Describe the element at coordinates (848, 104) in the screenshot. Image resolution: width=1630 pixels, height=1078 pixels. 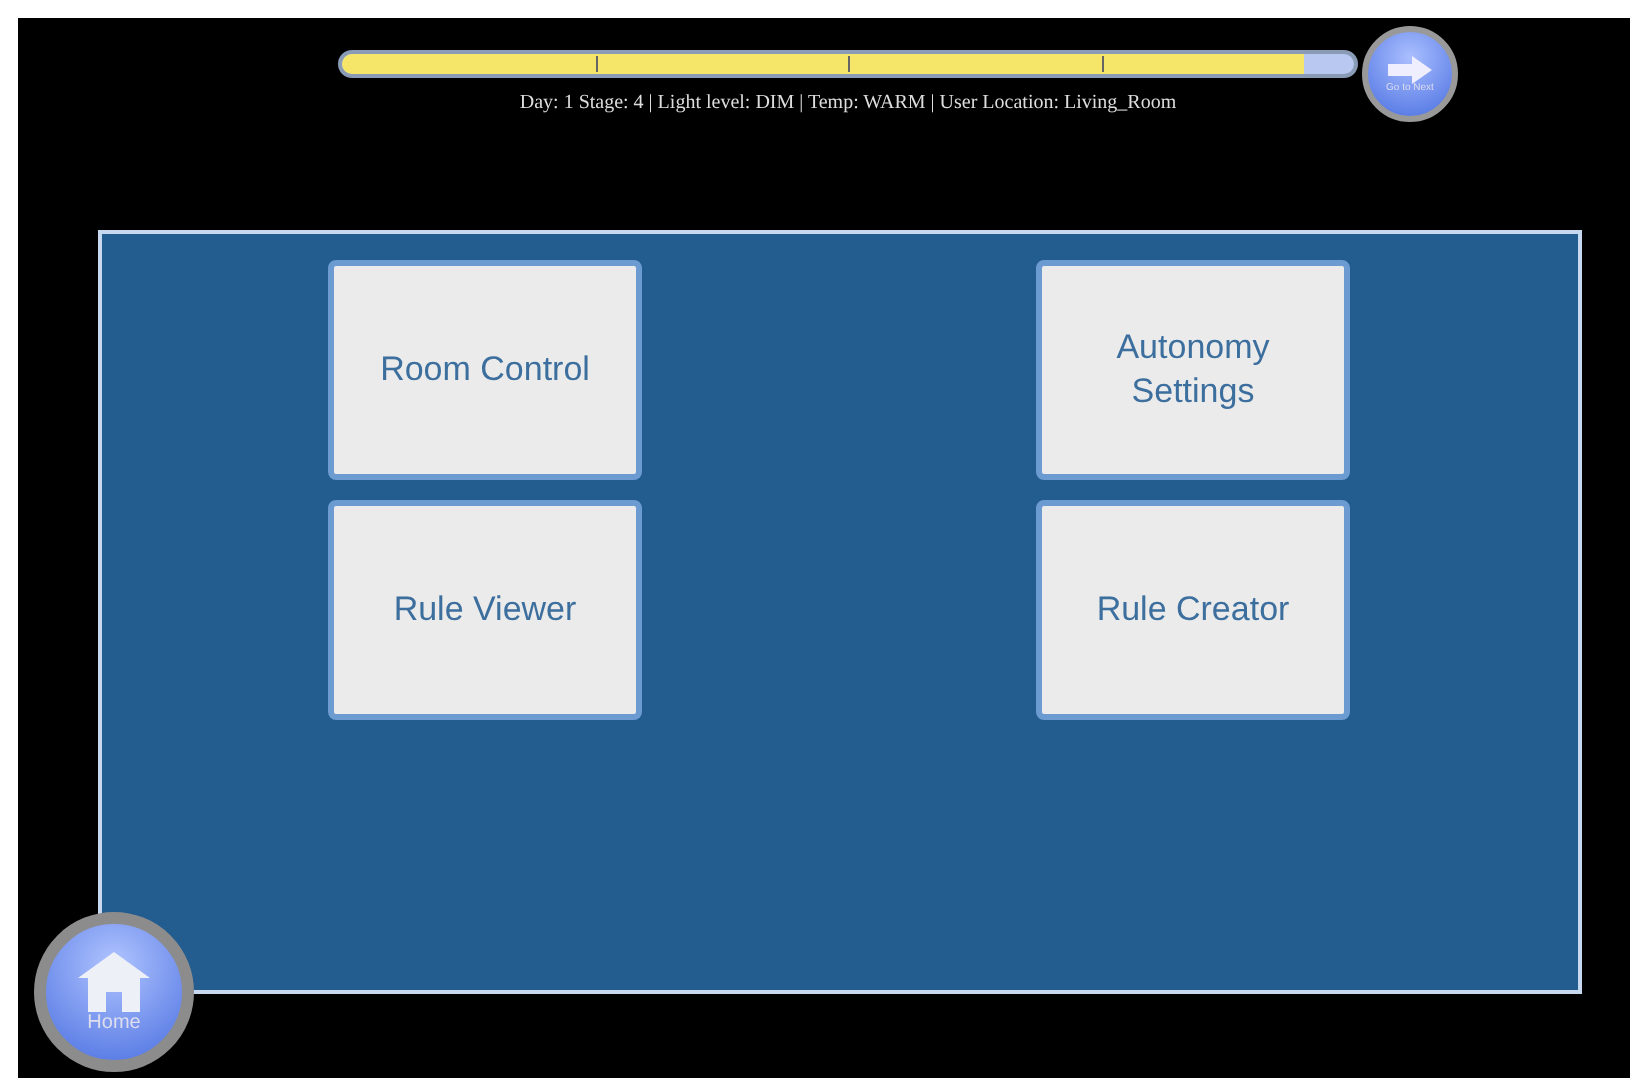
I see `status-text: Day: 1 Stage: 4 | Light level: DIM | Temp: WARM | User Location: Living_Room` at that location.